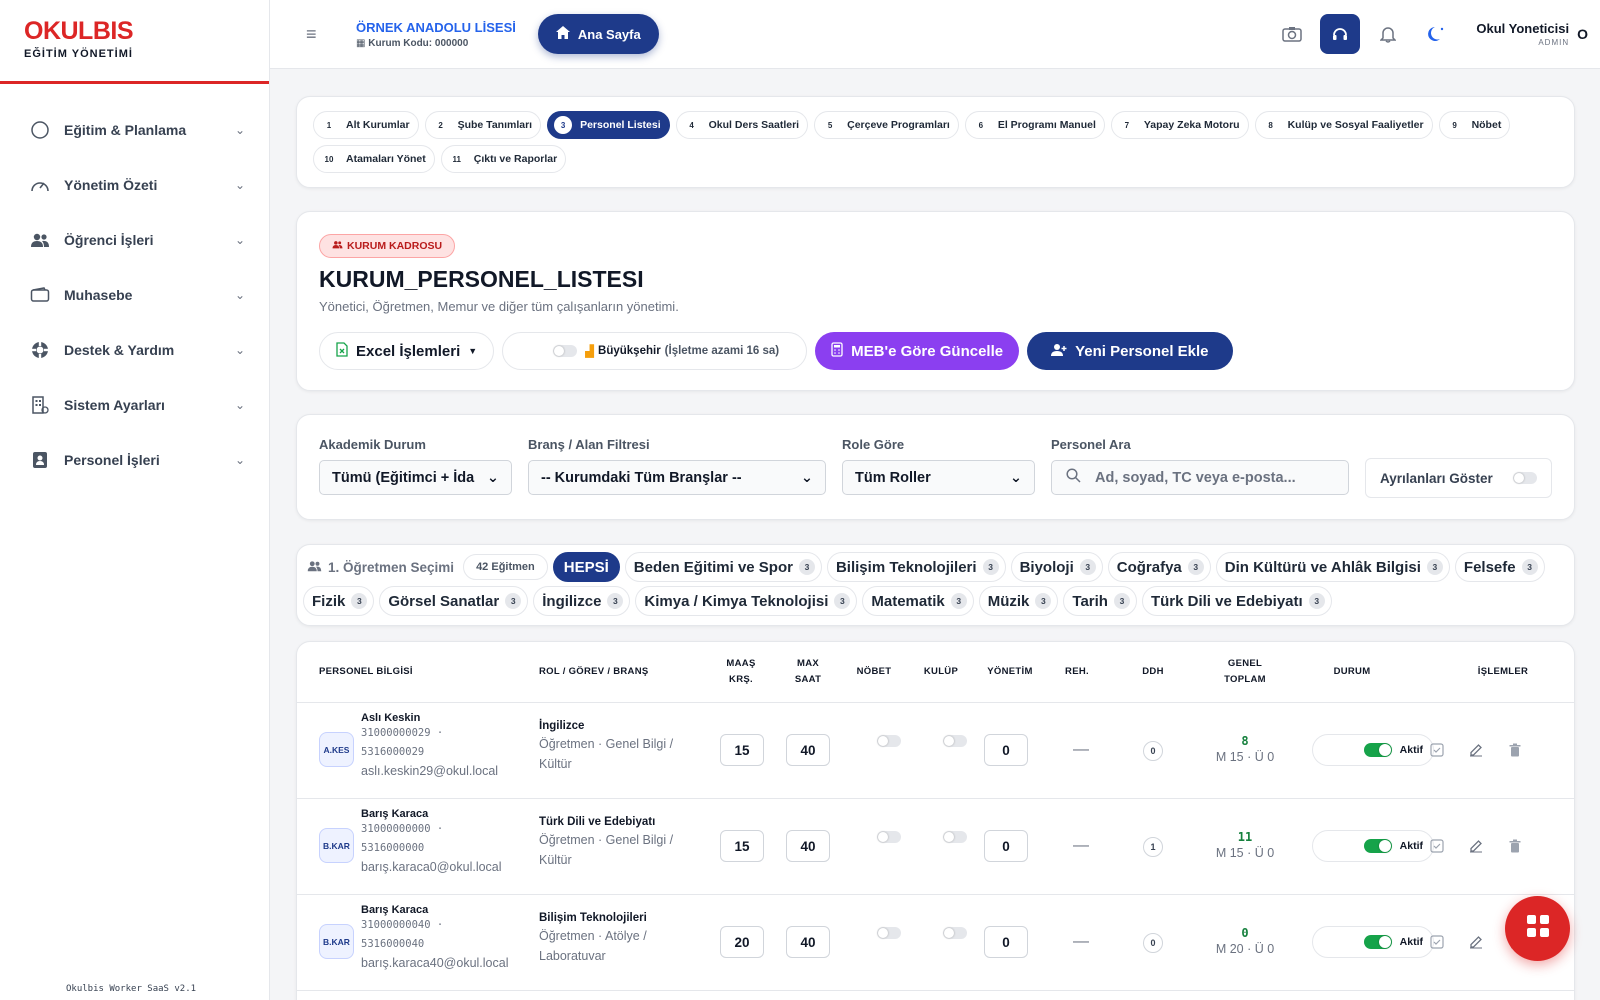  What do you see at coordinates (746, 601) in the screenshot?
I see `branch-chip: Kimya / Kimya Teknolojisi 3` at bounding box center [746, 601].